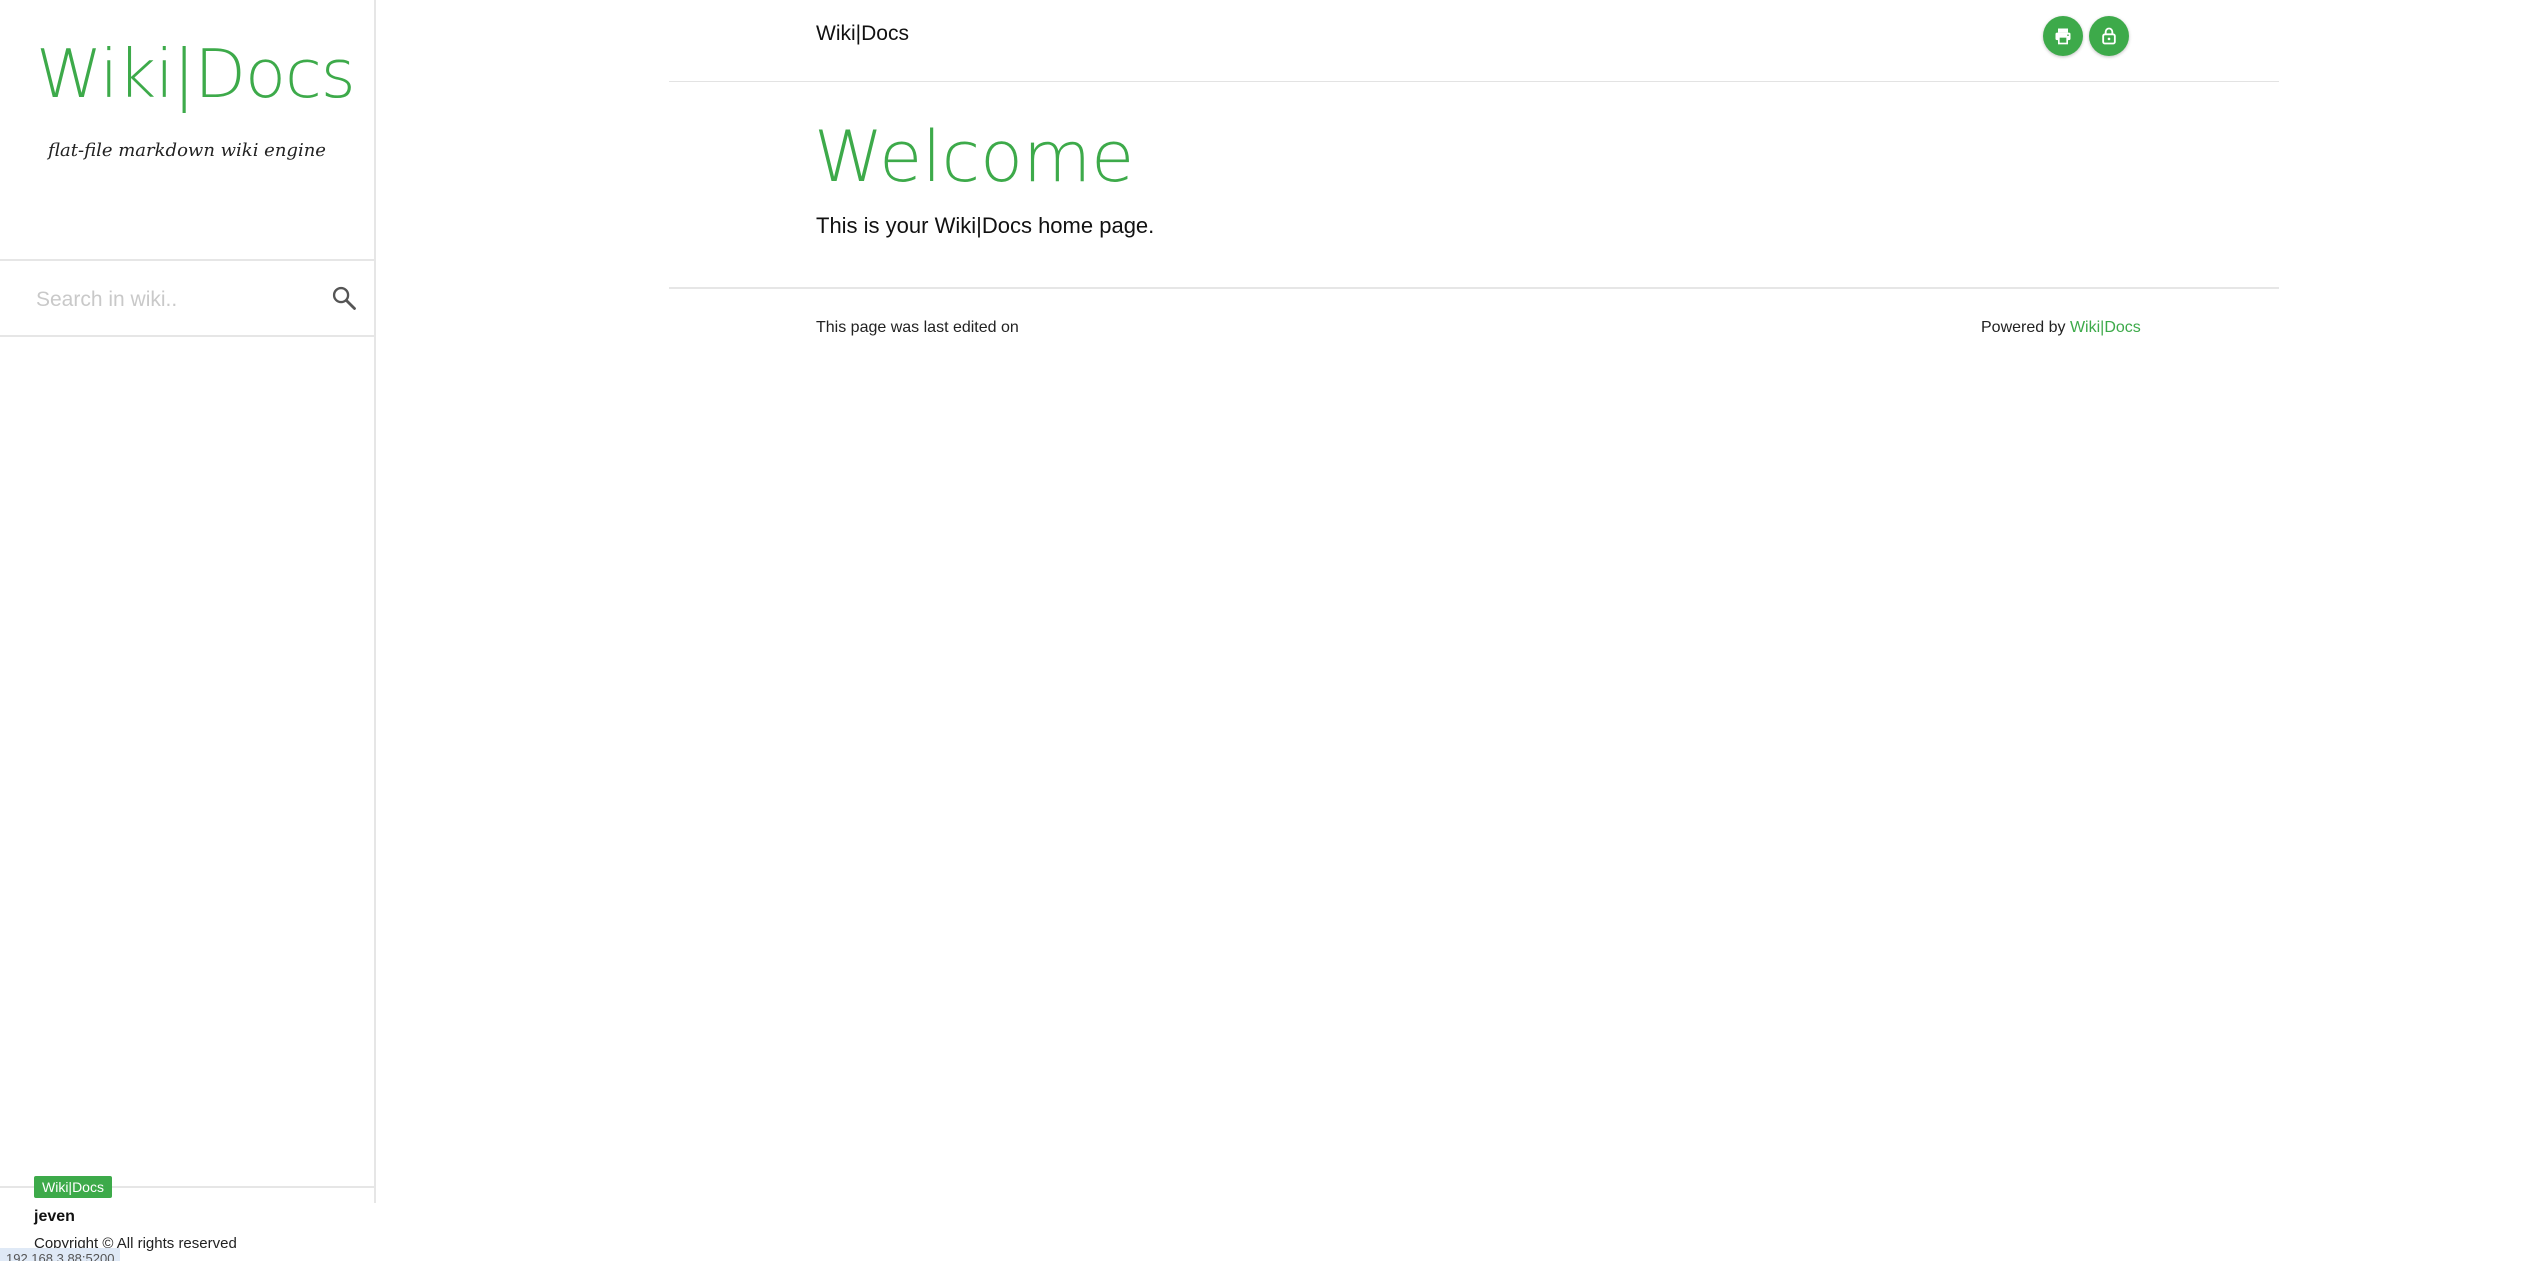 The height and width of the screenshot is (1261, 2544). I want to click on search-icon, so click(344, 298).